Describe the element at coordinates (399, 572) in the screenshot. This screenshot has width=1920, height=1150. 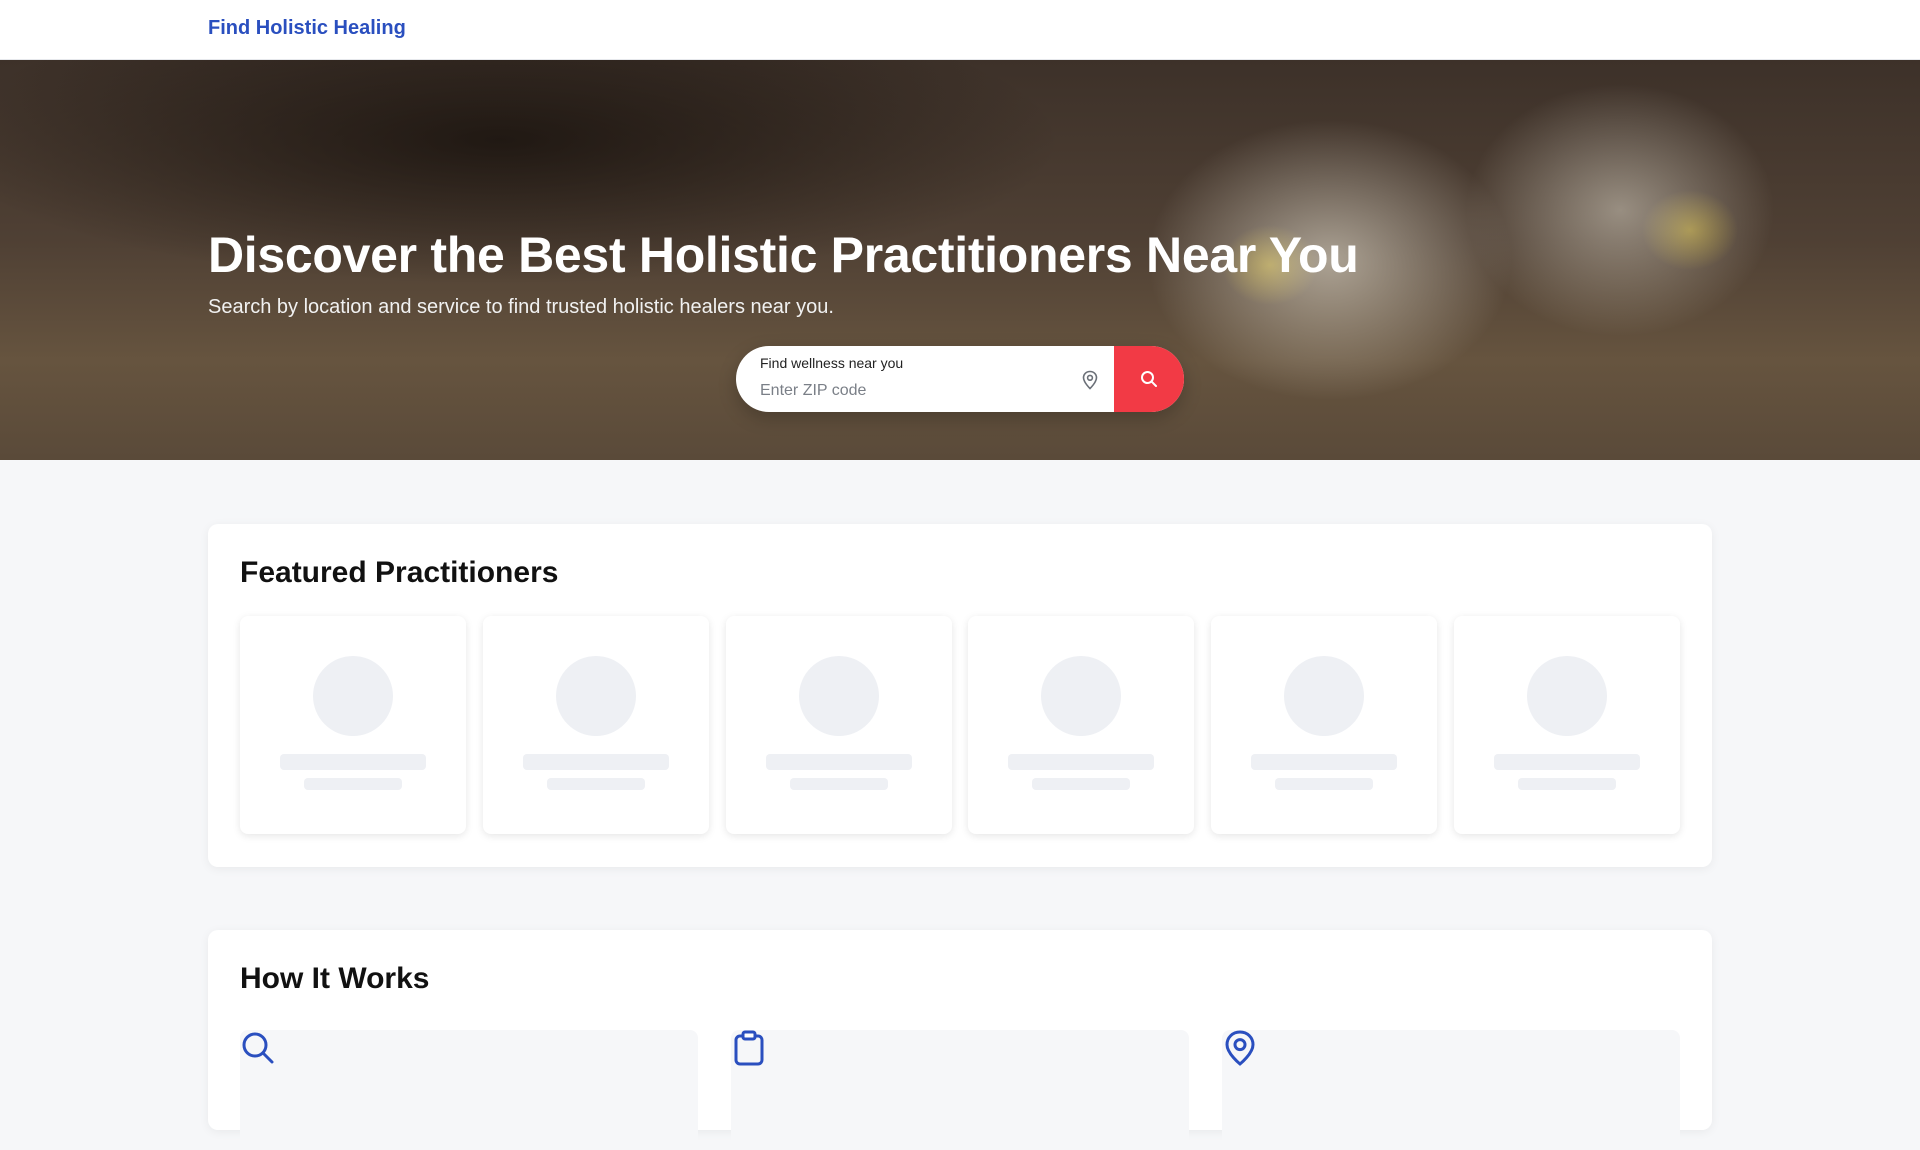
I see `featured-section-title: Featured Practitioners` at that location.